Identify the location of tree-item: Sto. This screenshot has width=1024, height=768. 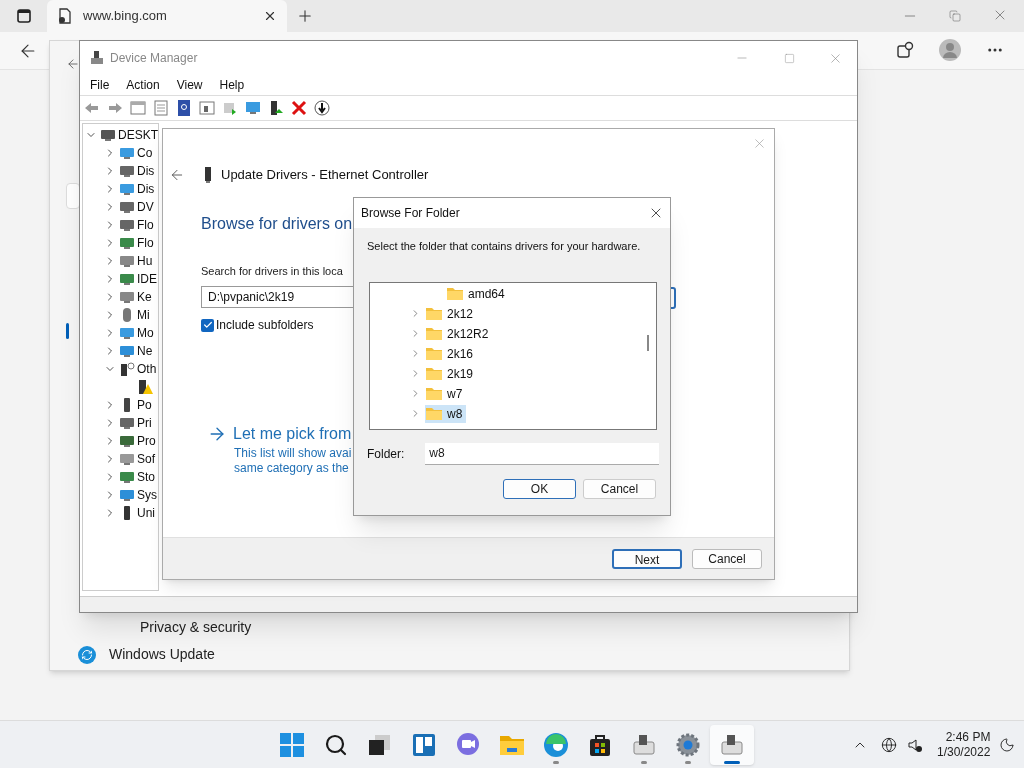
(146, 477).